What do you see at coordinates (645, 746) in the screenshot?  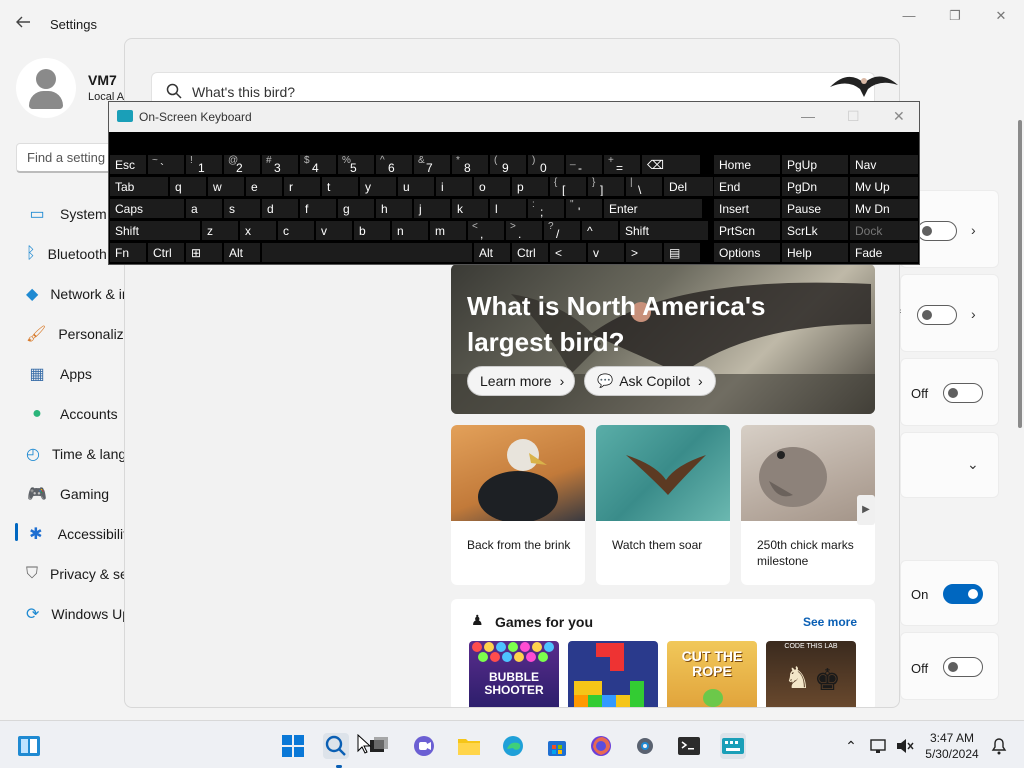 I see `settings-gear-icon` at bounding box center [645, 746].